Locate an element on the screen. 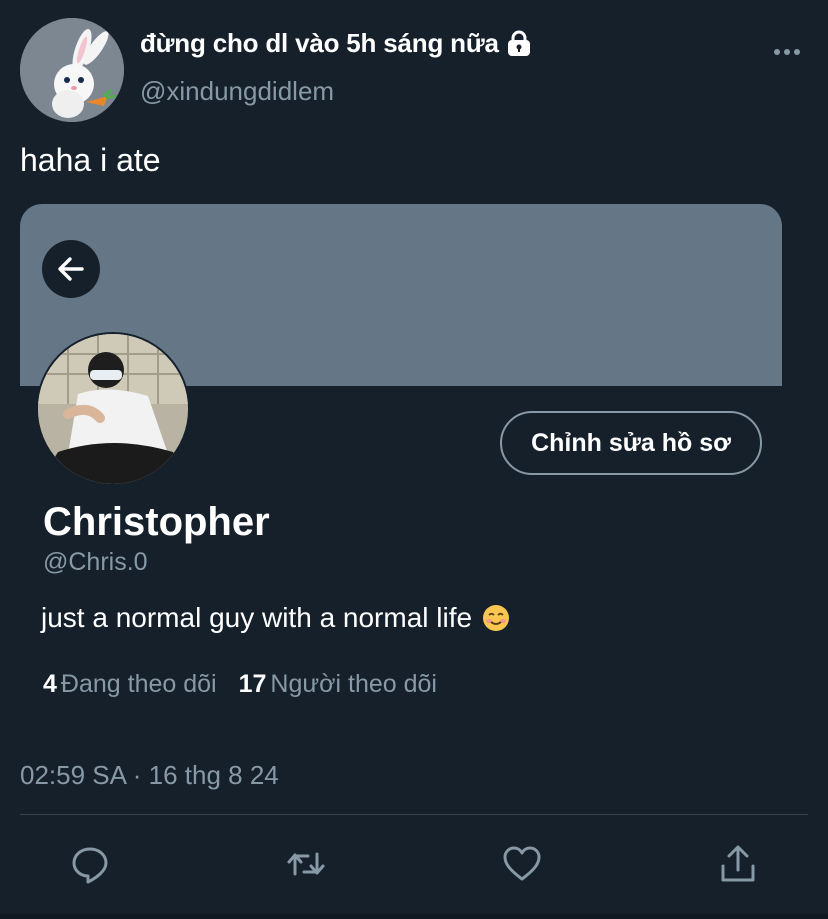  following-count: 4 is located at coordinates (50, 684).